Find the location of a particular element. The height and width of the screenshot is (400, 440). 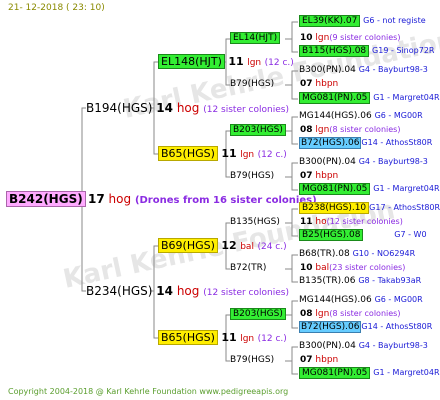

g4-queen-1: EL39(KK).07 G6 - not registe is located at coordinates (362, 21).